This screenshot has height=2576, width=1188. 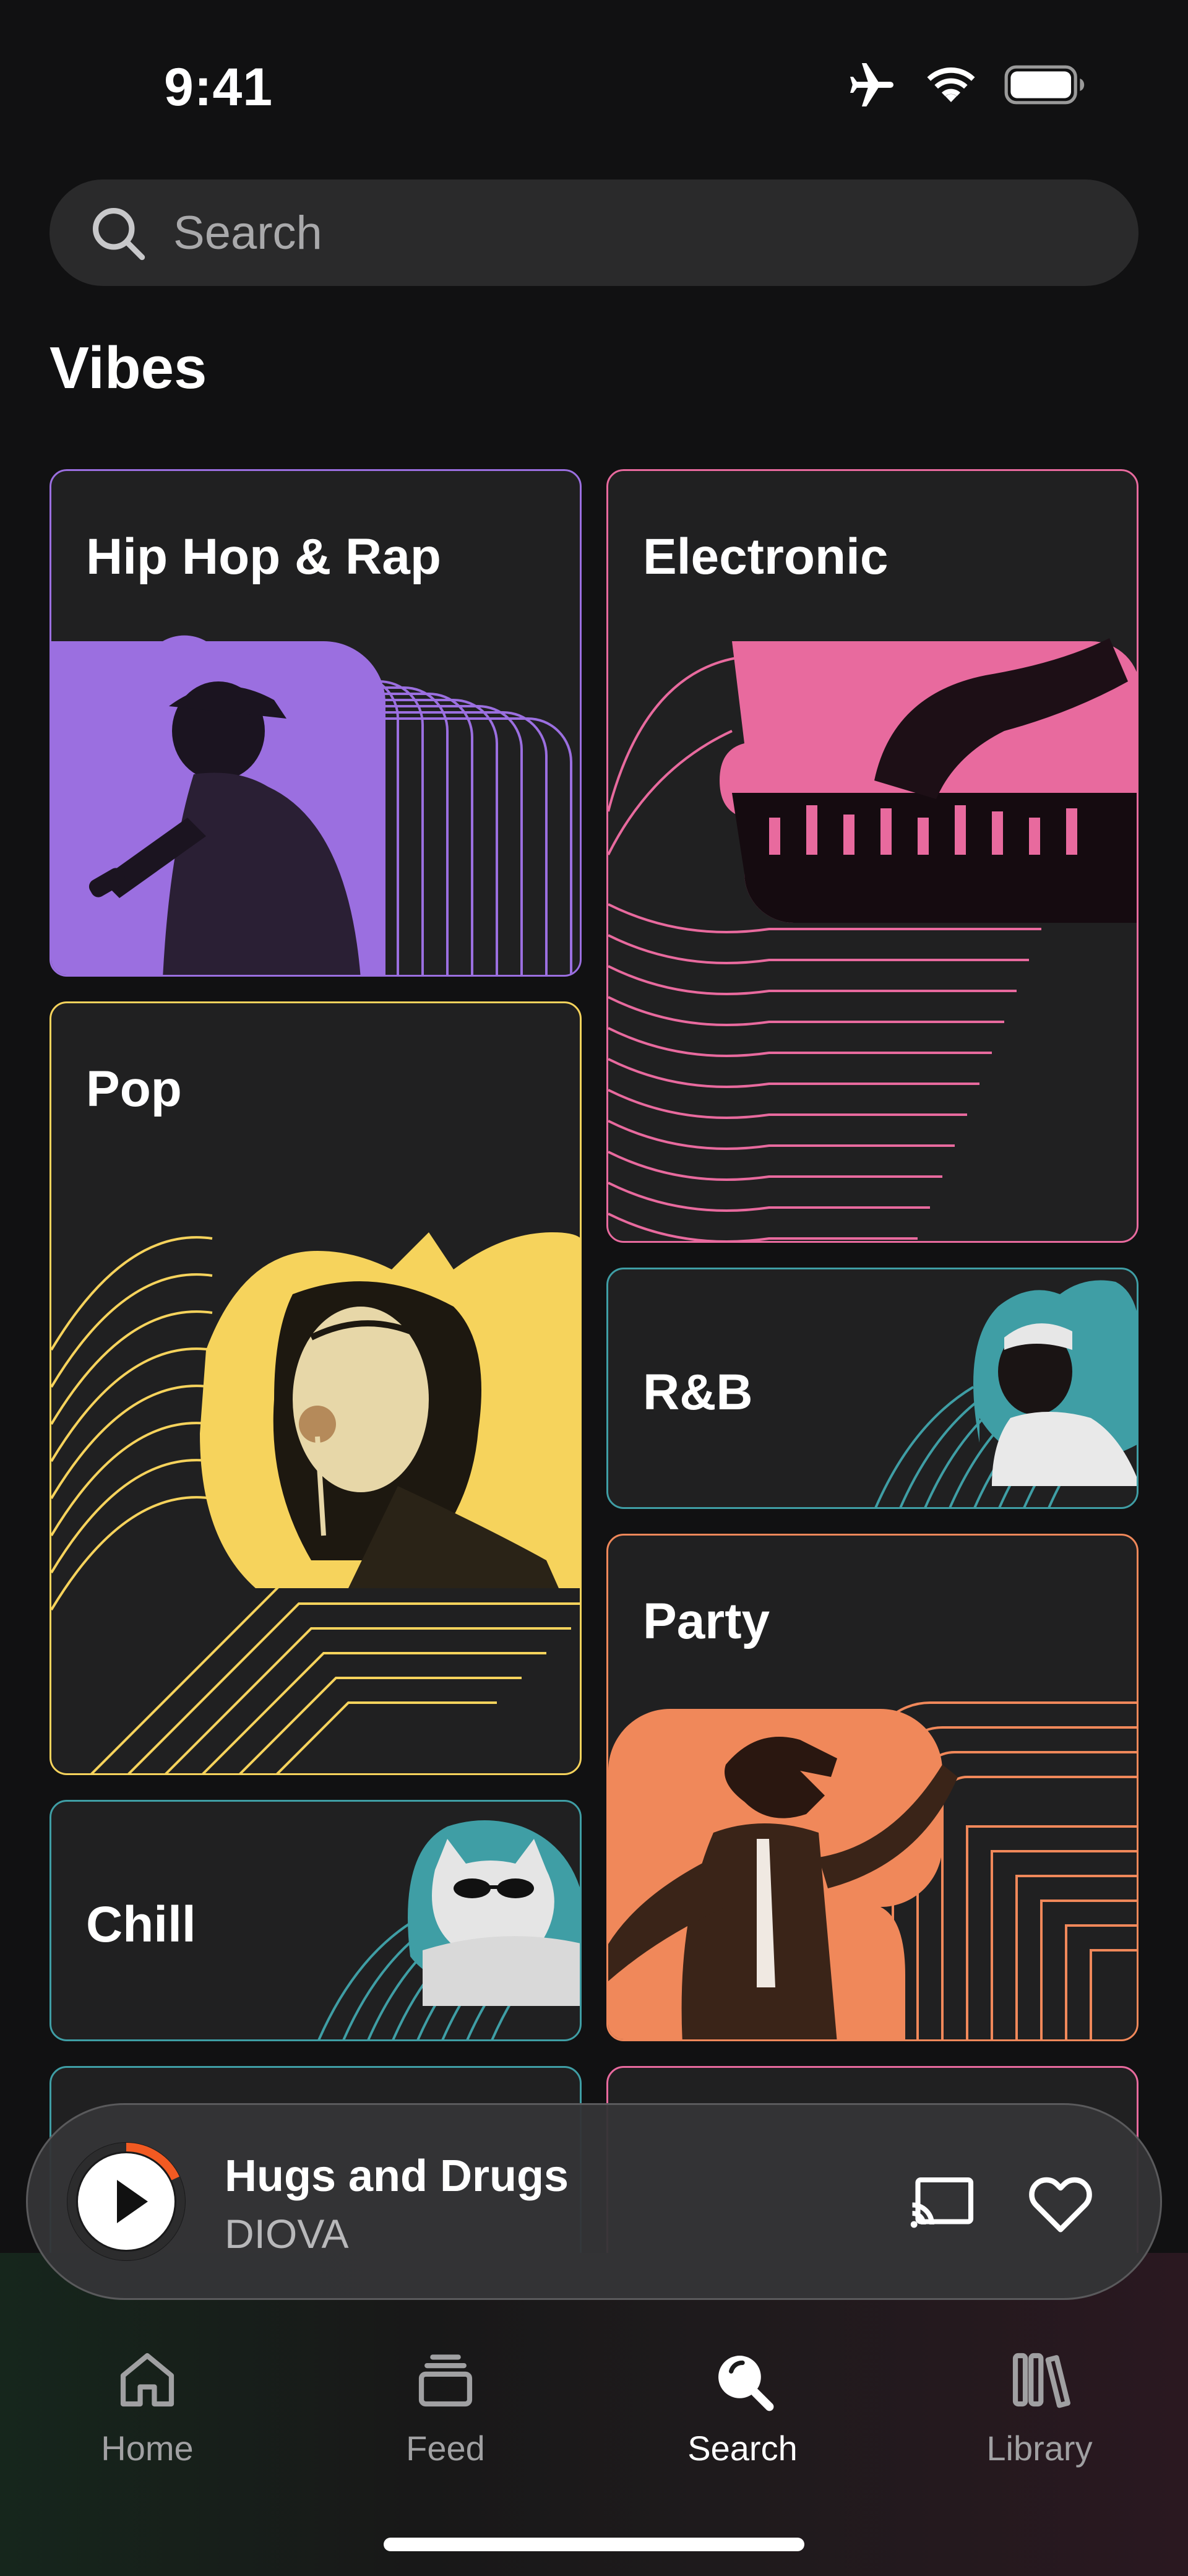 I want to click on play-progress-ring, so click(x=126, y=2202).